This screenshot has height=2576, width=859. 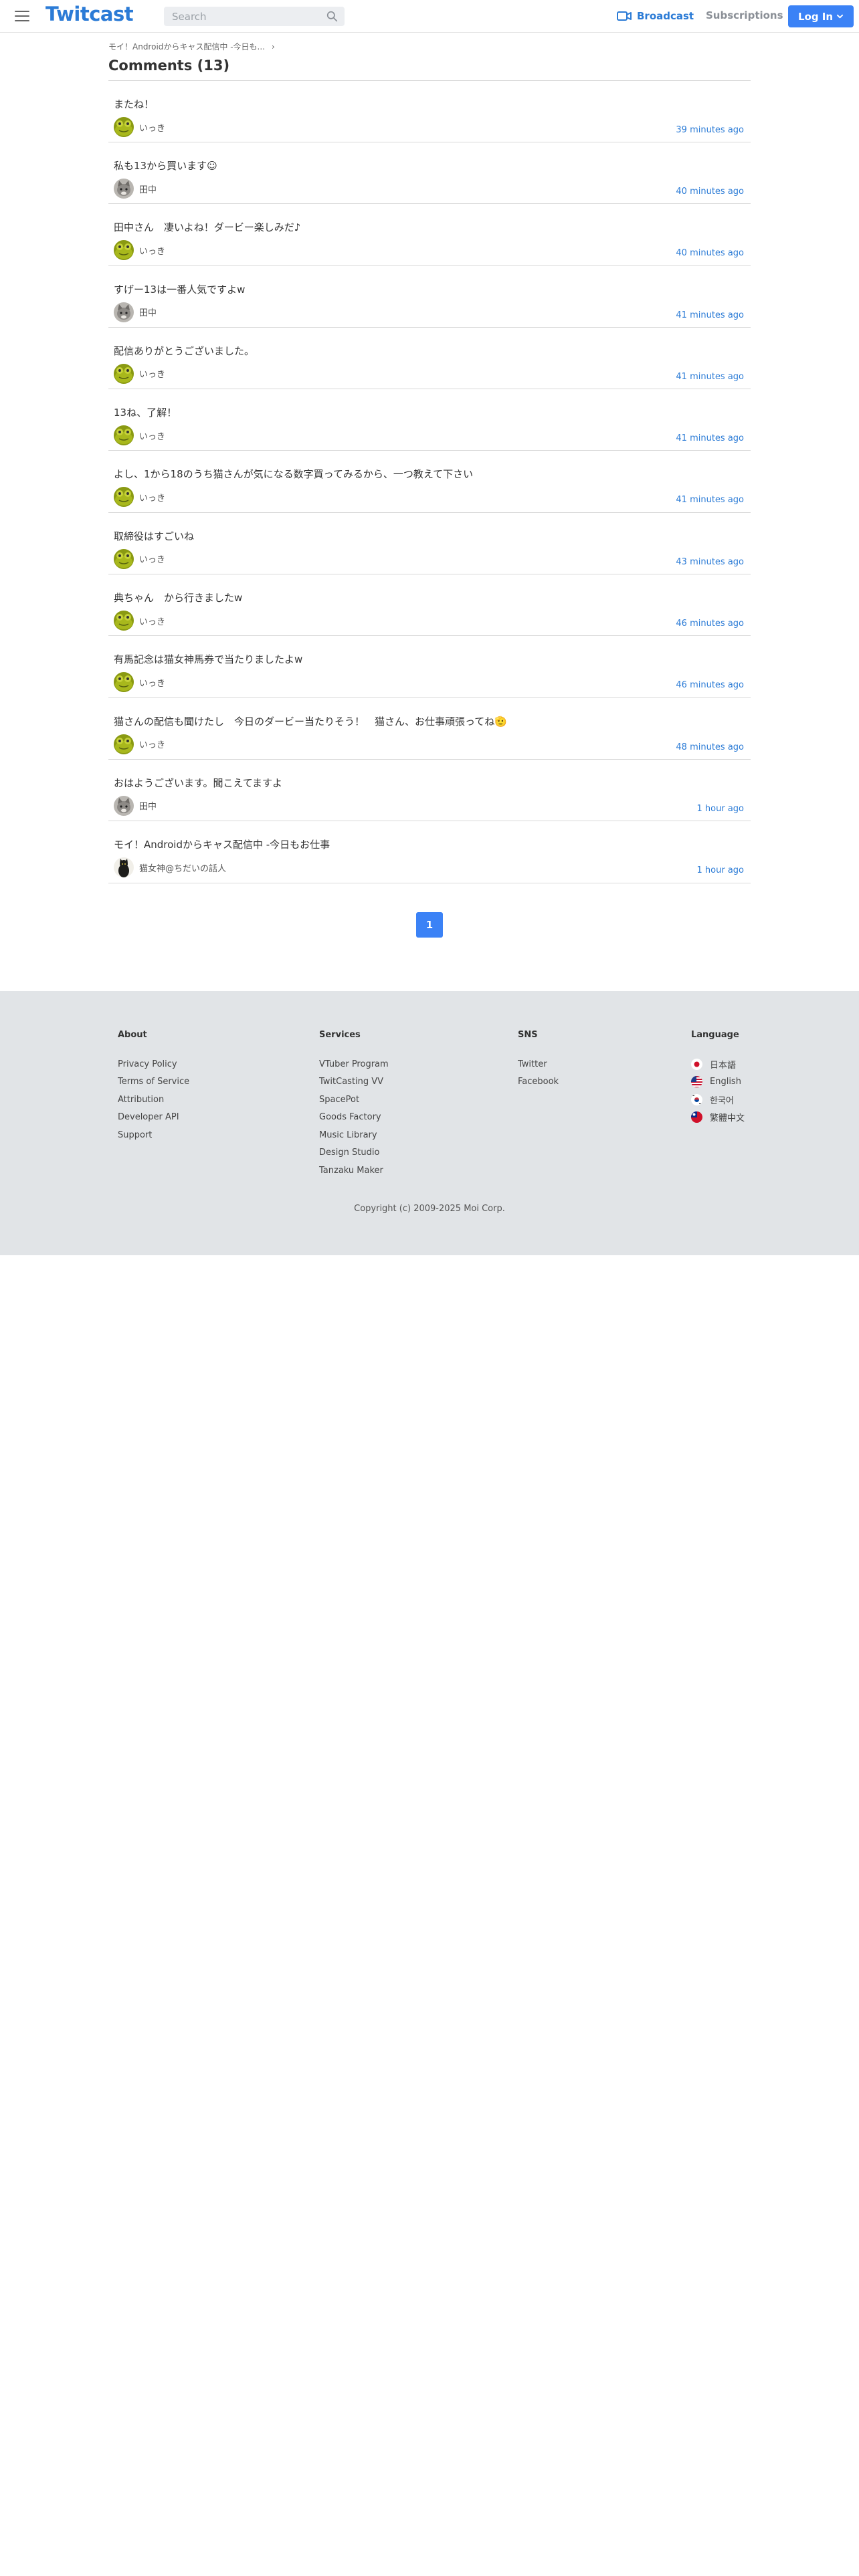 What do you see at coordinates (429, 544) in the screenshot?
I see `comment-item: 取締役はすごいね いっき 43 minutes ago` at bounding box center [429, 544].